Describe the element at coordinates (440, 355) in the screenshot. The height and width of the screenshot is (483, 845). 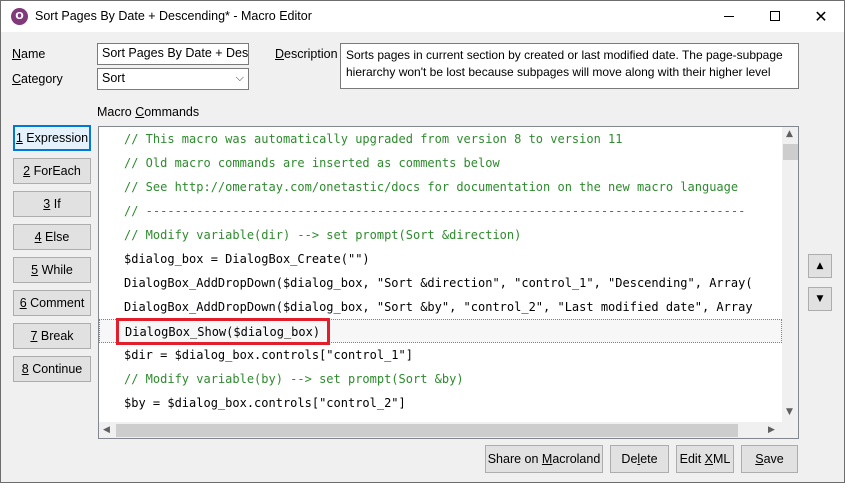
I see `code-line: $dir = $dialog_box.controls["control_1"]` at that location.